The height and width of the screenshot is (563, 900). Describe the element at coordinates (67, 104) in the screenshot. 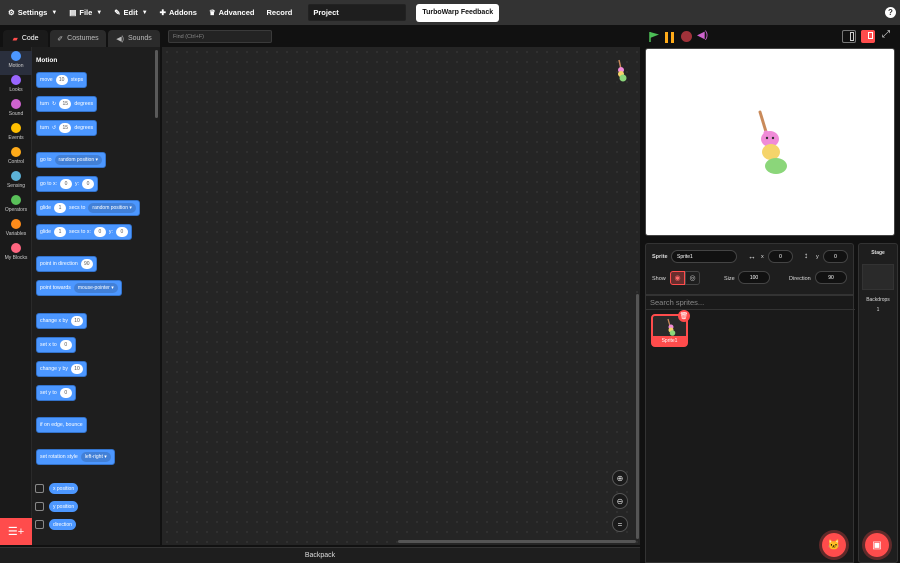

I see `block-turn-right: turn ↻ 15 degrees` at that location.